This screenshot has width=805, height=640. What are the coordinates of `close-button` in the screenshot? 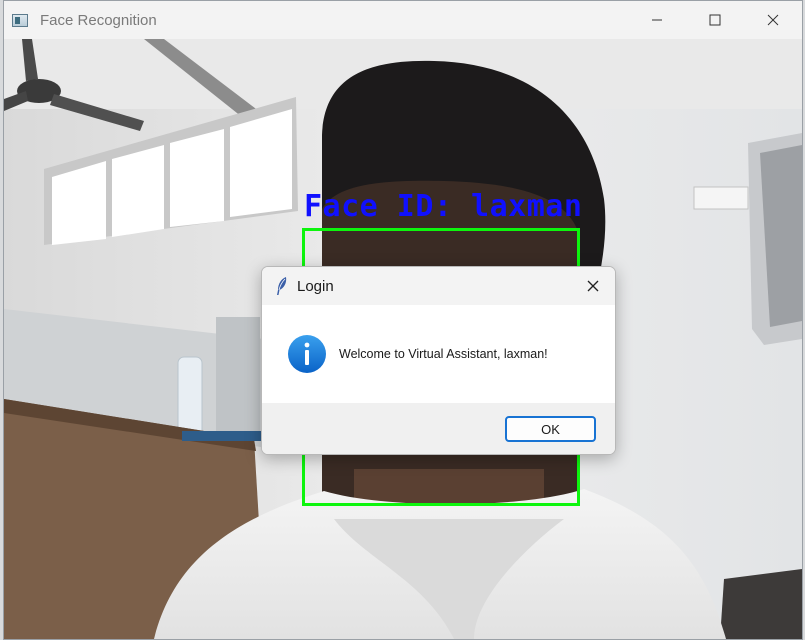 It's located at (773, 20).